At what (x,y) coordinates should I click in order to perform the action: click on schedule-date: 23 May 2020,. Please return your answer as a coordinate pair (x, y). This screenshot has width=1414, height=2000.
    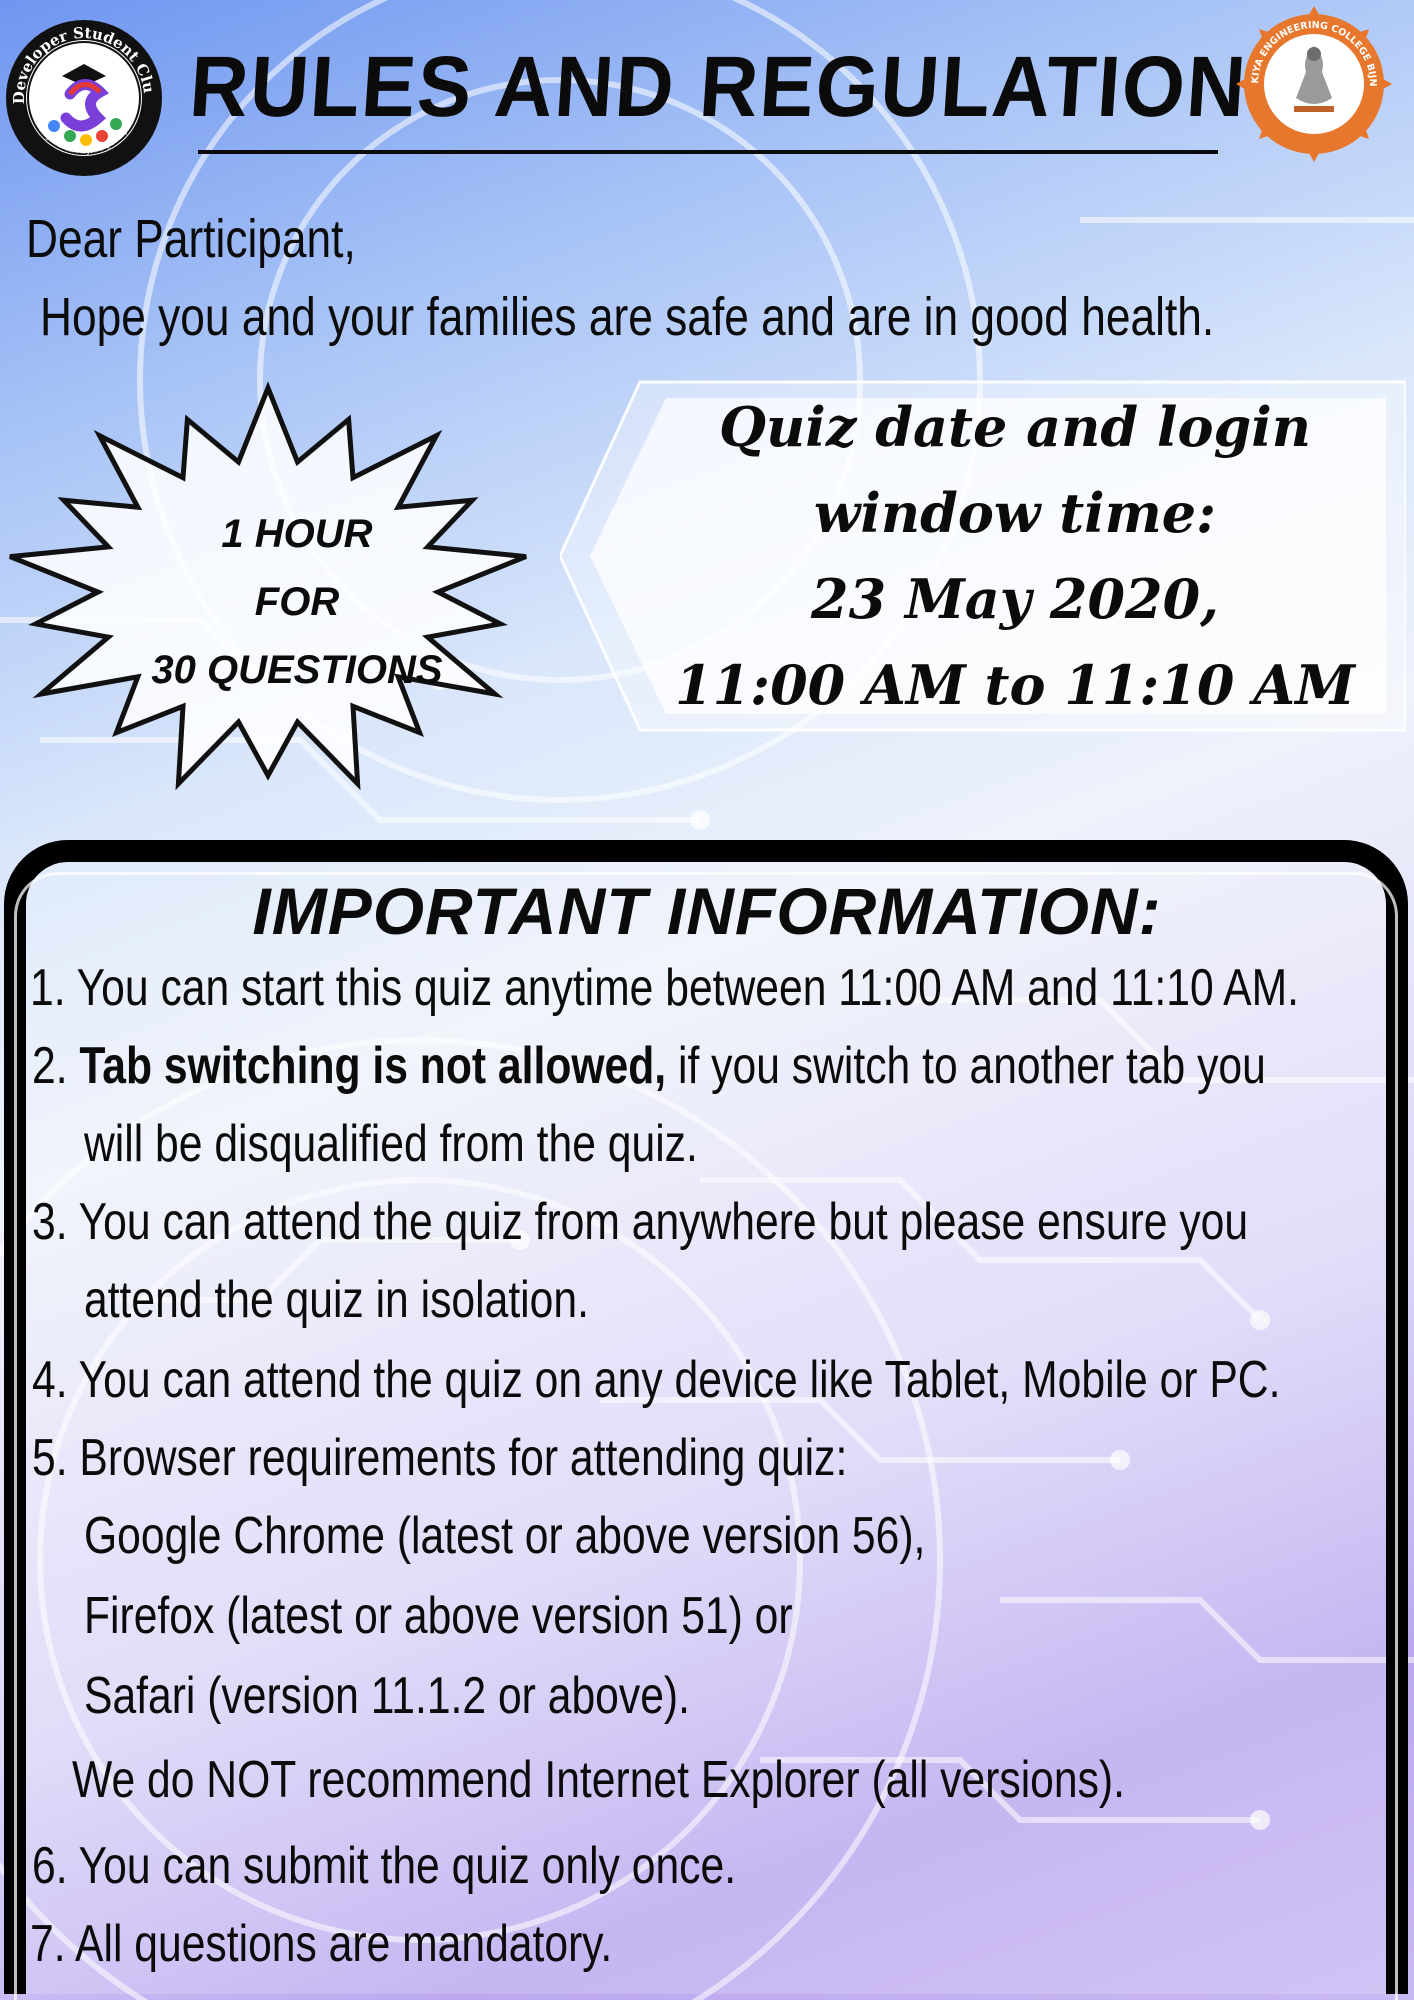
    Looking at the image, I should click on (1015, 599).